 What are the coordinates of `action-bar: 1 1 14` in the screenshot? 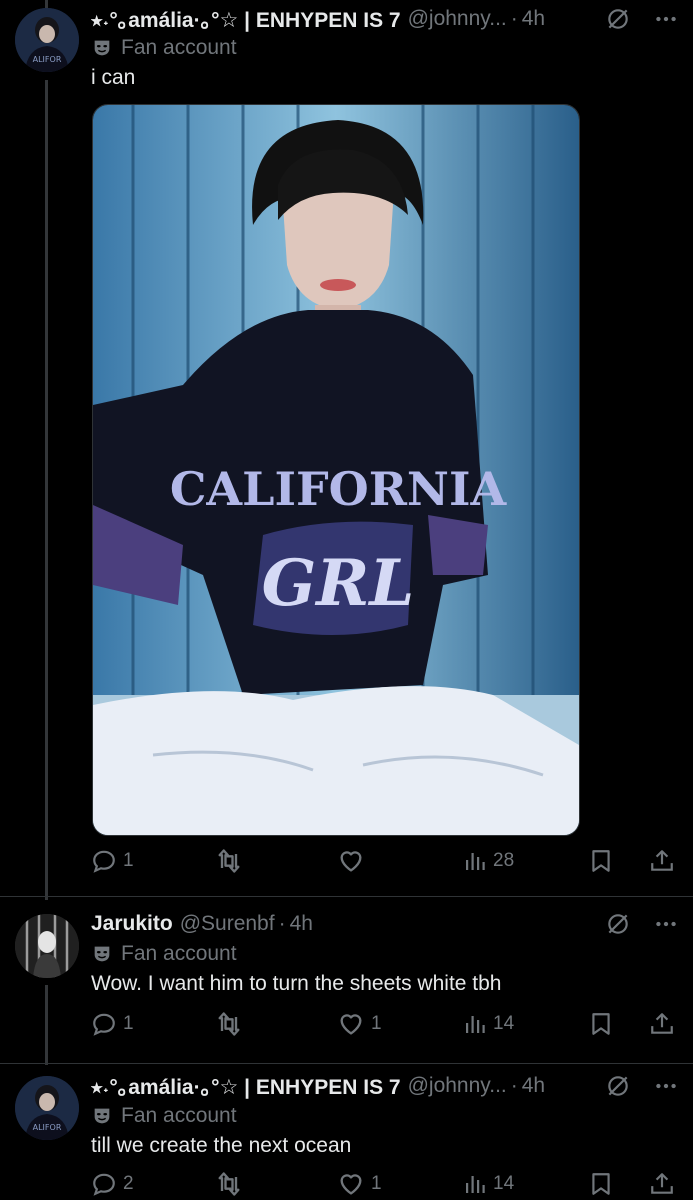 It's located at (383, 1024).